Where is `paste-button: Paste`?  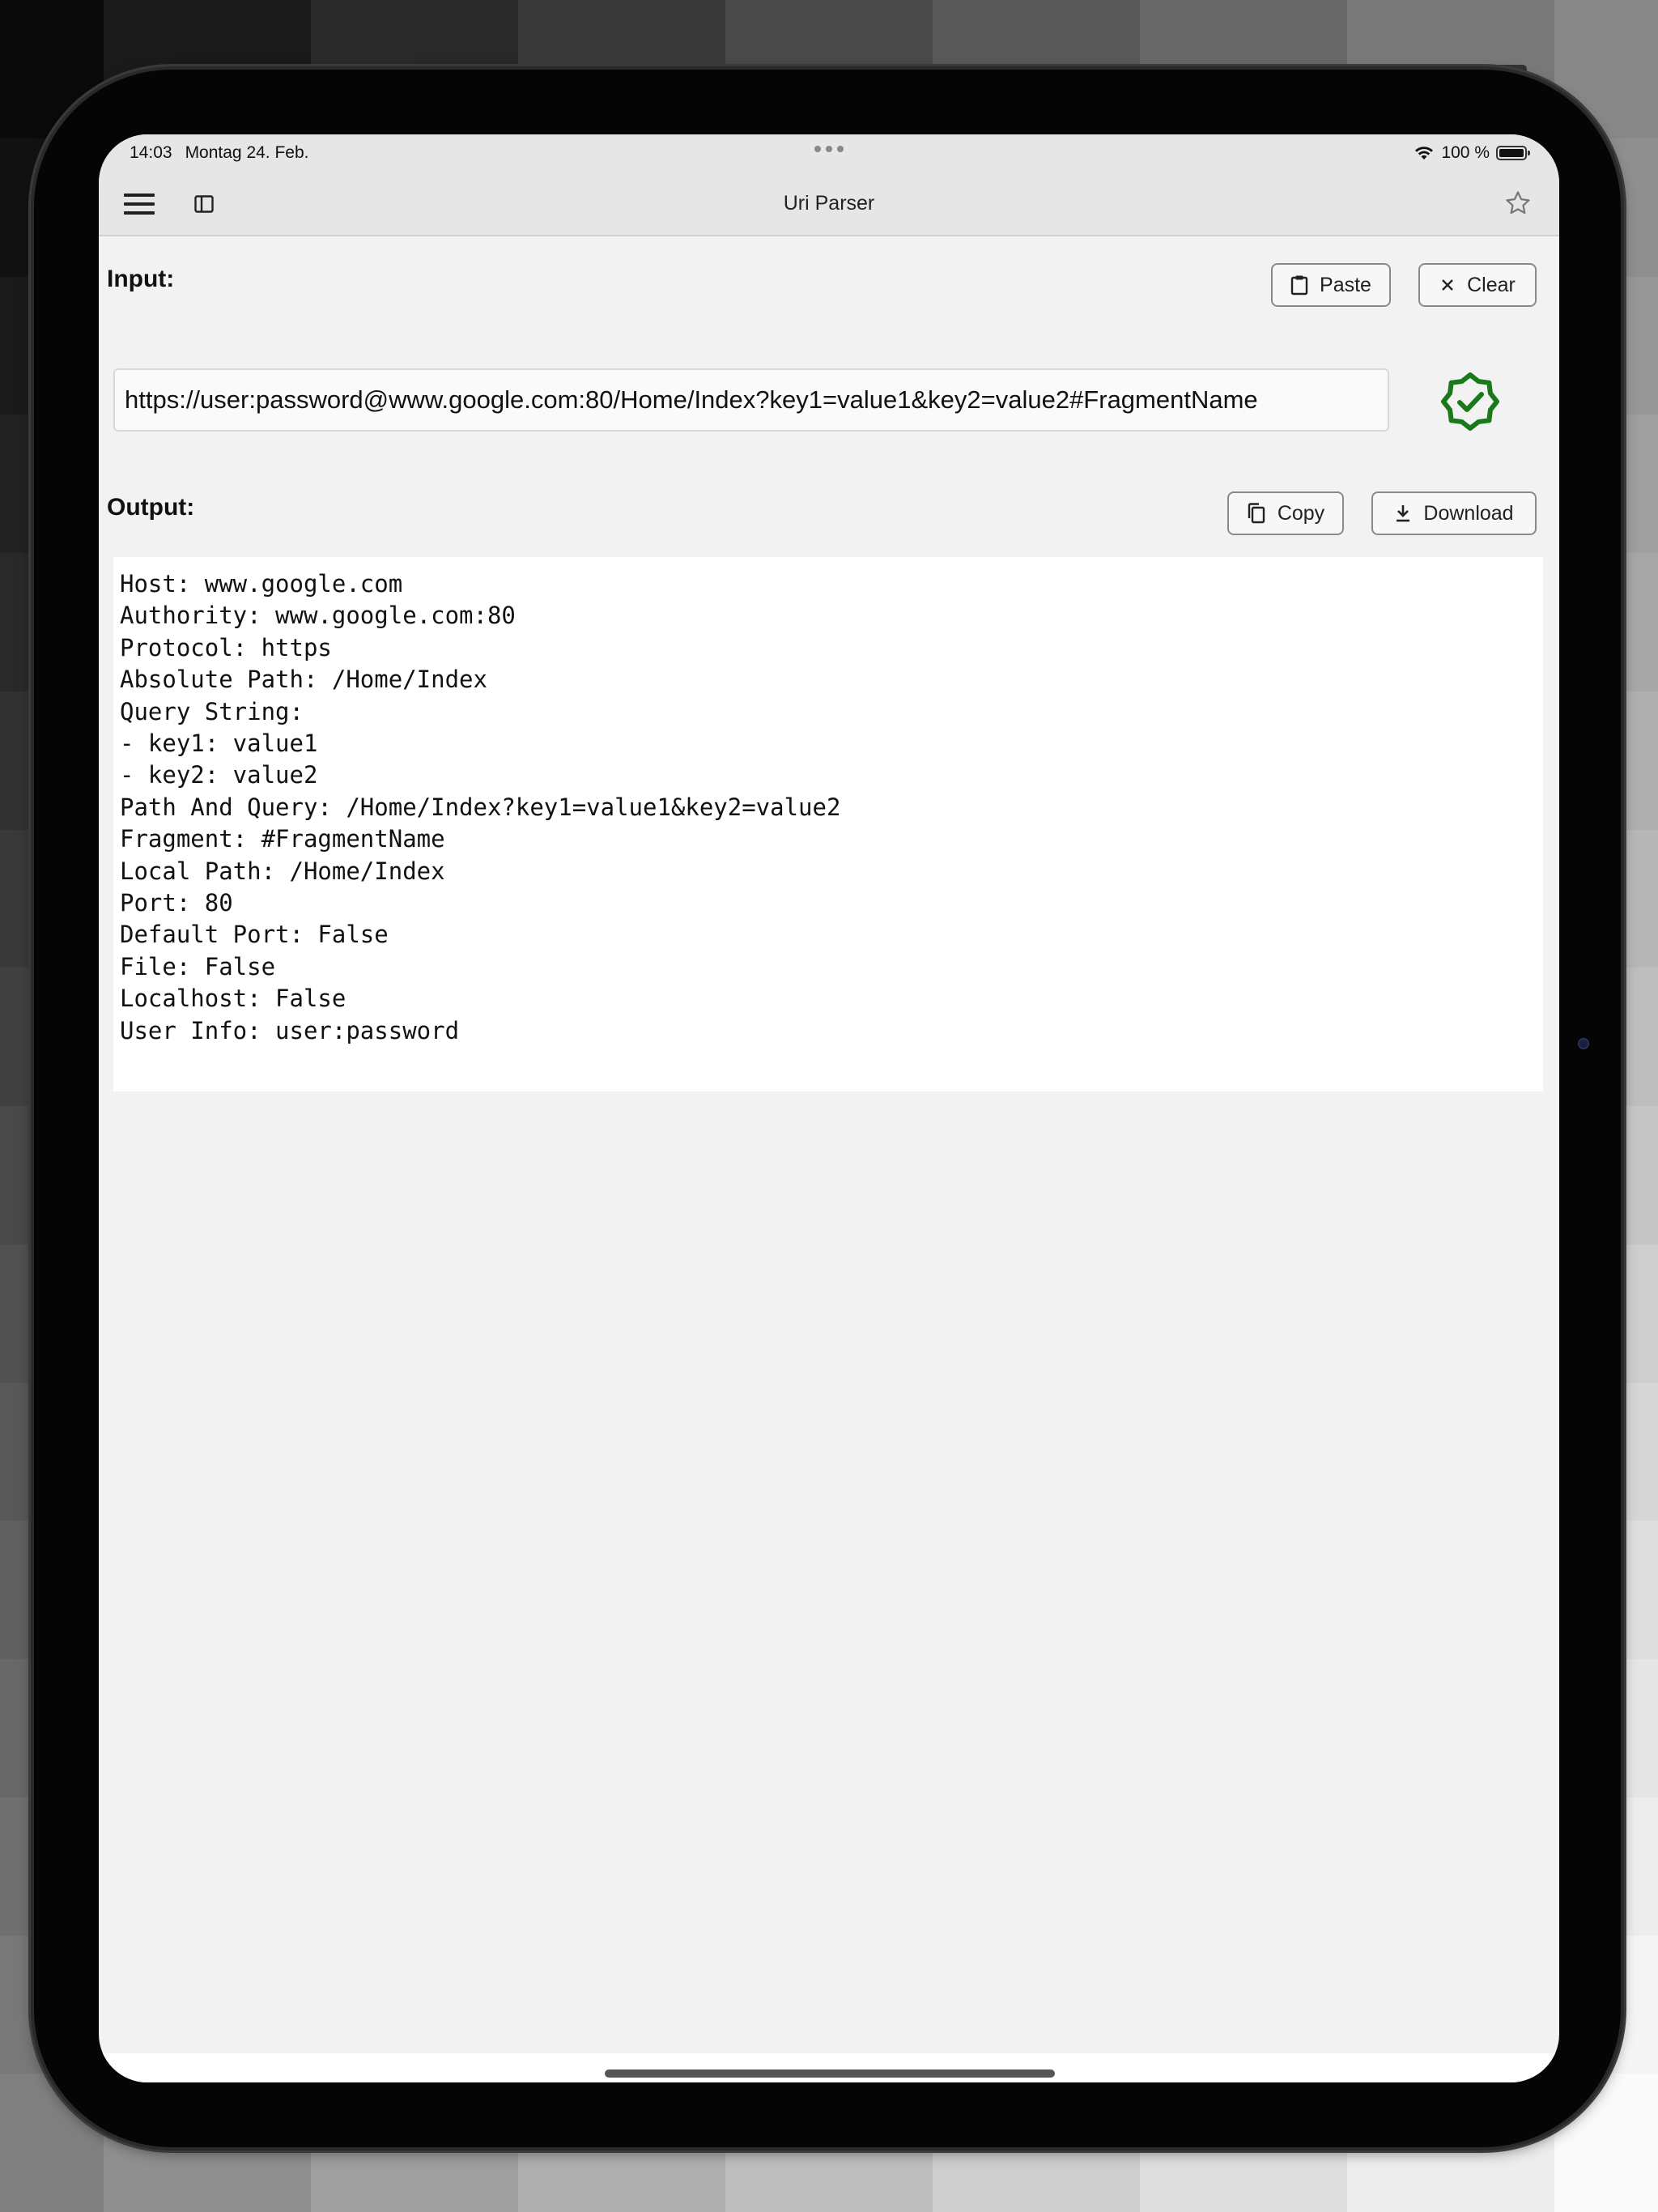
paste-button: Paste is located at coordinates (1331, 285).